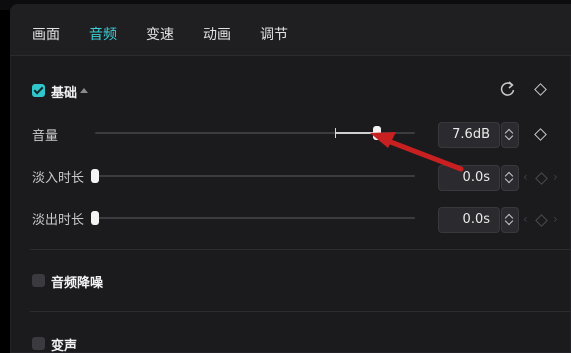 Image resolution: width=571 pixels, height=353 pixels. What do you see at coordinates (510, 135) in the screenshot?
I see `volume-stepper` at bounding box center [510, 135].